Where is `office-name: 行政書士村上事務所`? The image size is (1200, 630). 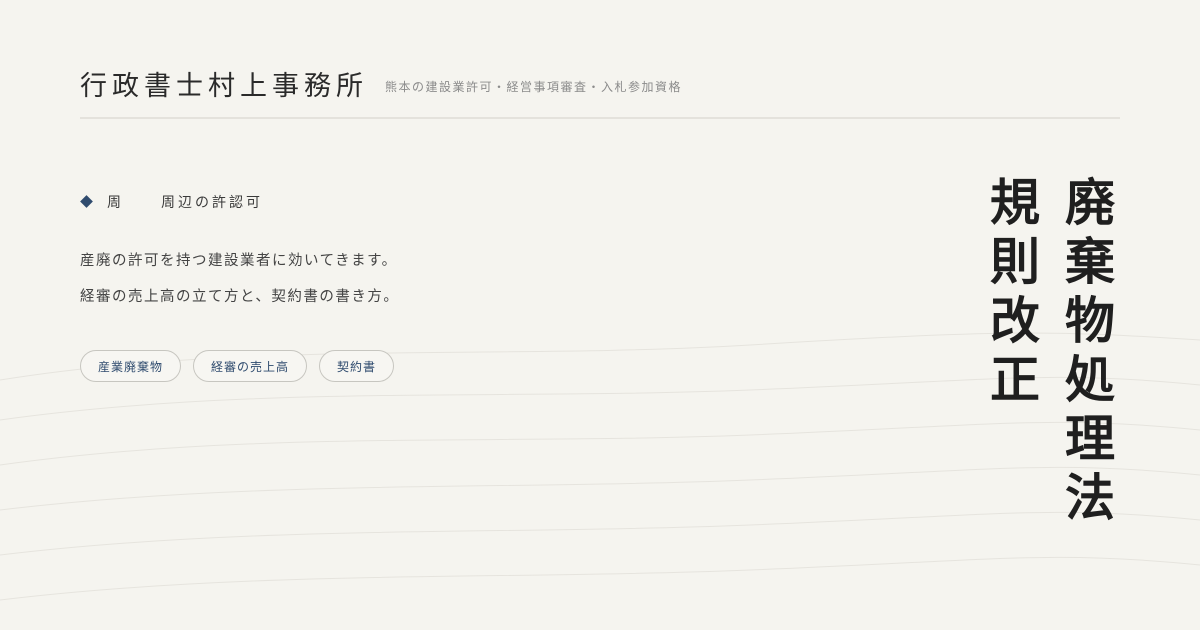 office-name: 行政書士村上事務所 is located at coordinates (224, 86).